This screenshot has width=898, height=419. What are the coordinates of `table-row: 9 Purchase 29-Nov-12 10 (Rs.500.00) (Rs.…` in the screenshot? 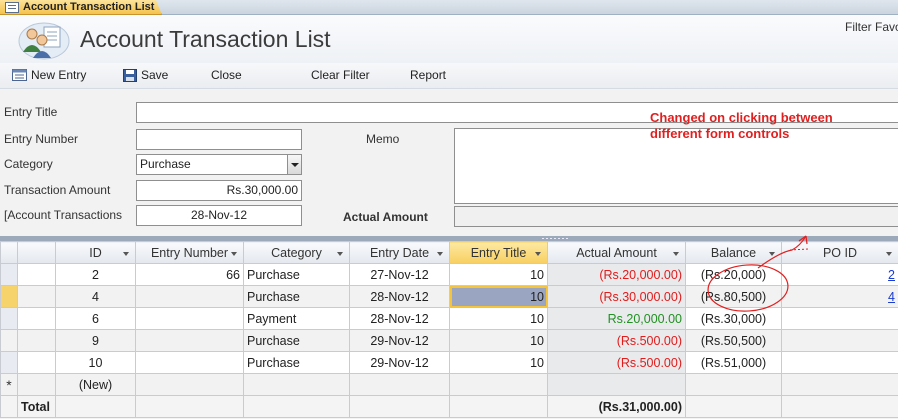 It's located at (449, 340).